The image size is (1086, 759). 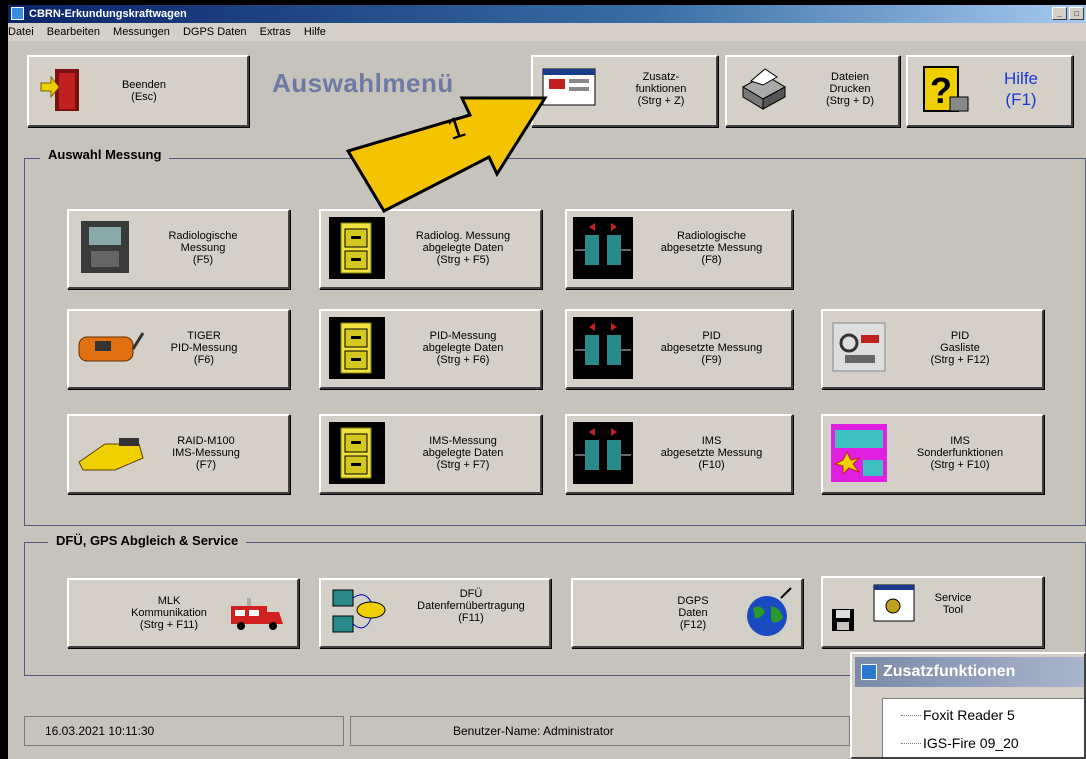 What do you see at coordinates (463, 348) in the screenshot?
I see `pid-saved-data-label: PID-Messung abgelegte Daten (Strg + F6)` at bounding box center [463, 348].